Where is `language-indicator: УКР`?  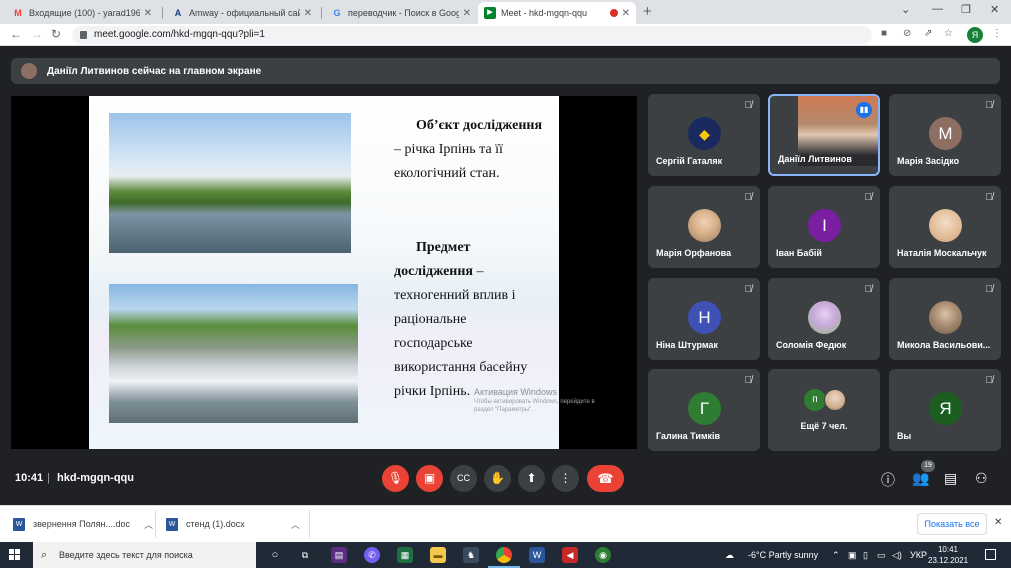 language-indicator: УКР is located at coordinates (918, 555).